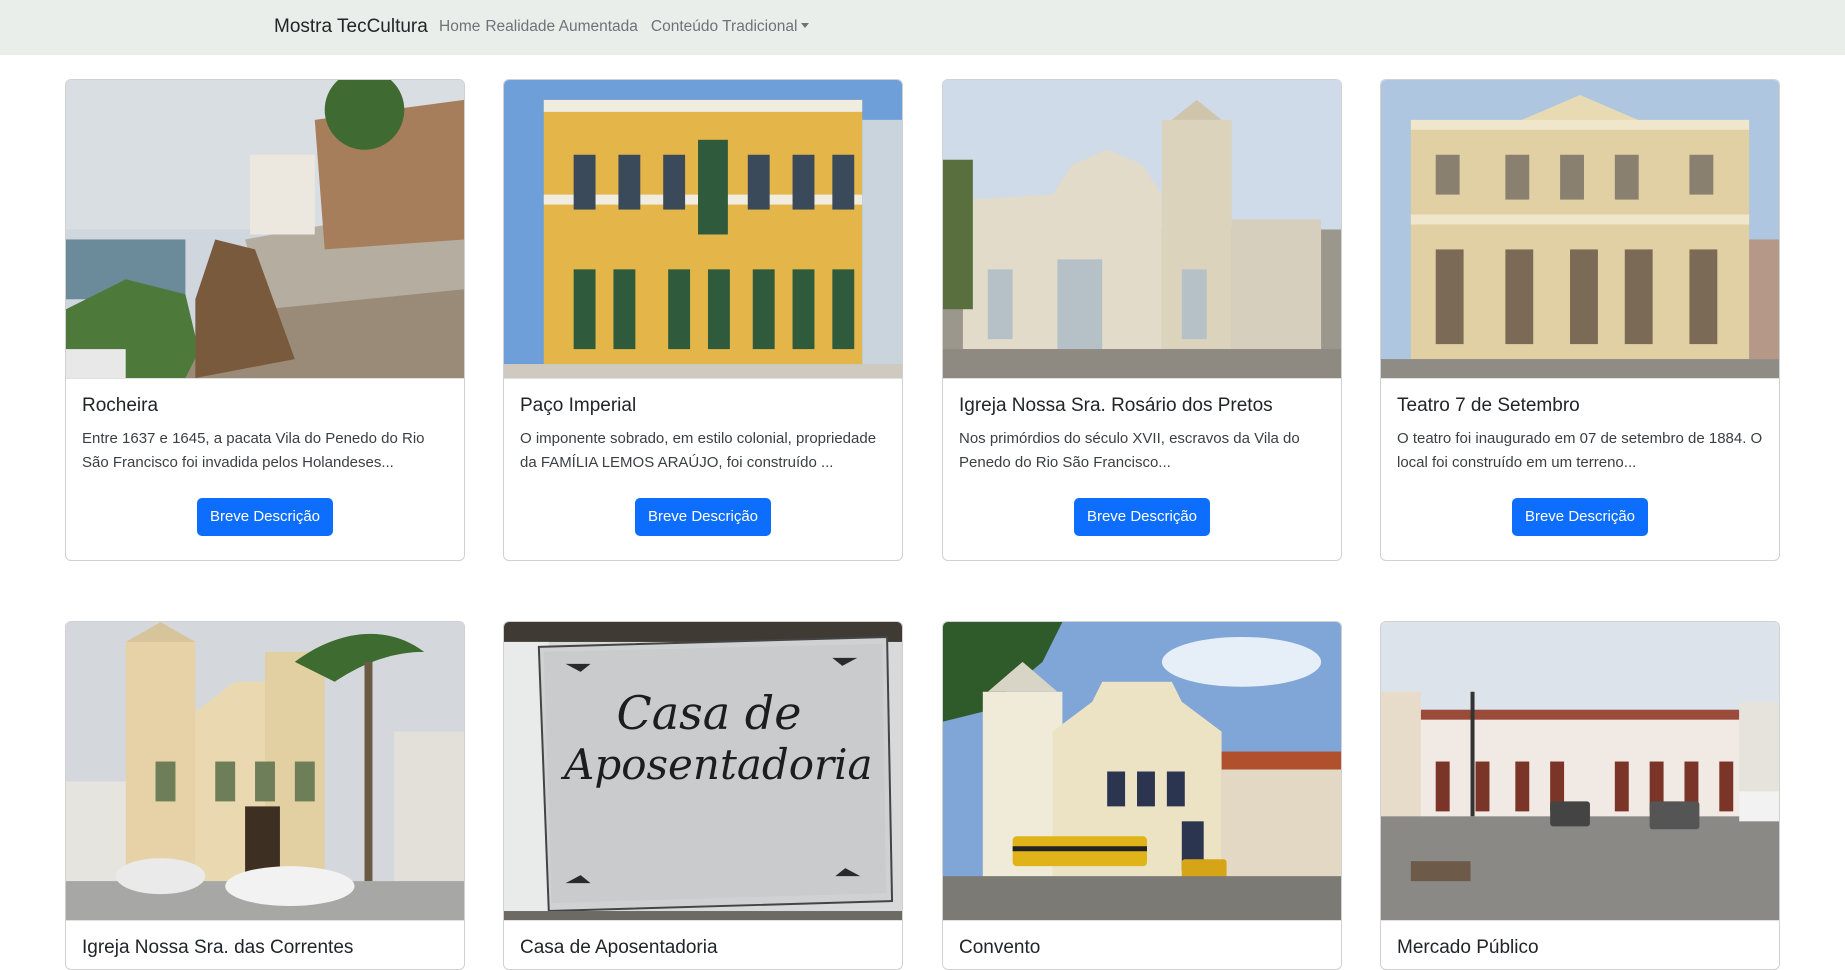  I want to click on nav-dropdown-conteudo-tradicional: Conteúdo Tradicional, so click(730, 27).